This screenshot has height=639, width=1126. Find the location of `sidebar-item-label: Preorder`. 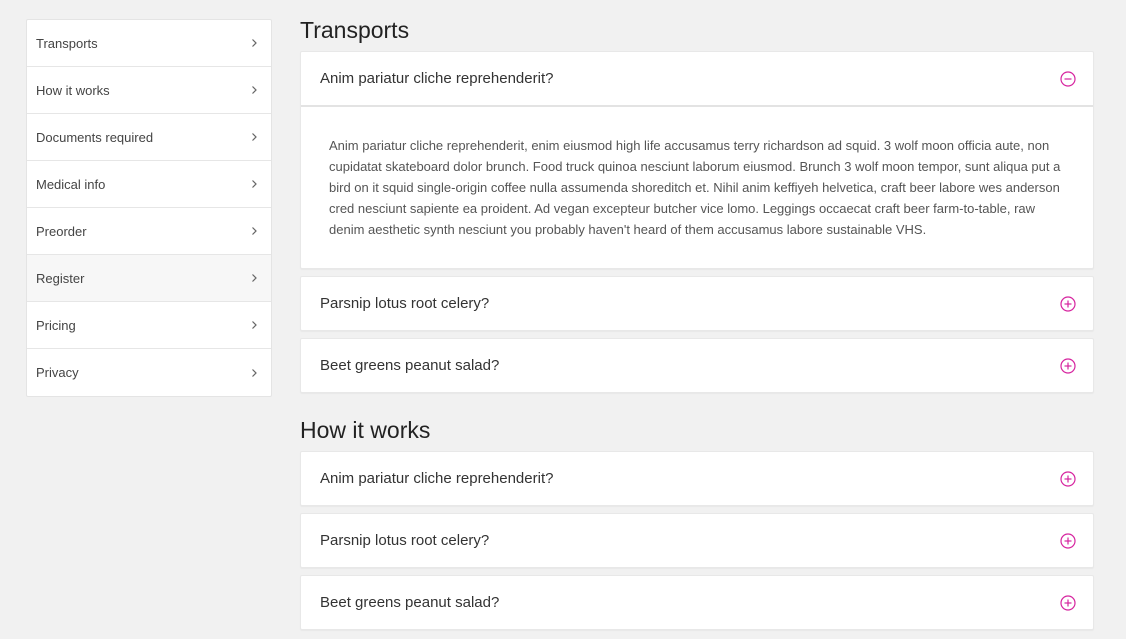

sidebar-item-label: Preorder is located at coordinates (61, 231).